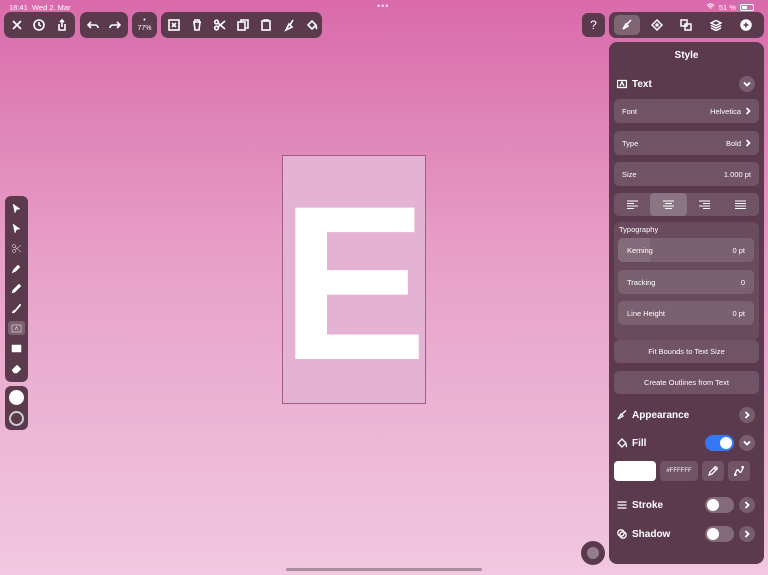 This screenshot has height=575, width=768. I want to click on paste-button, so click(266, 25).